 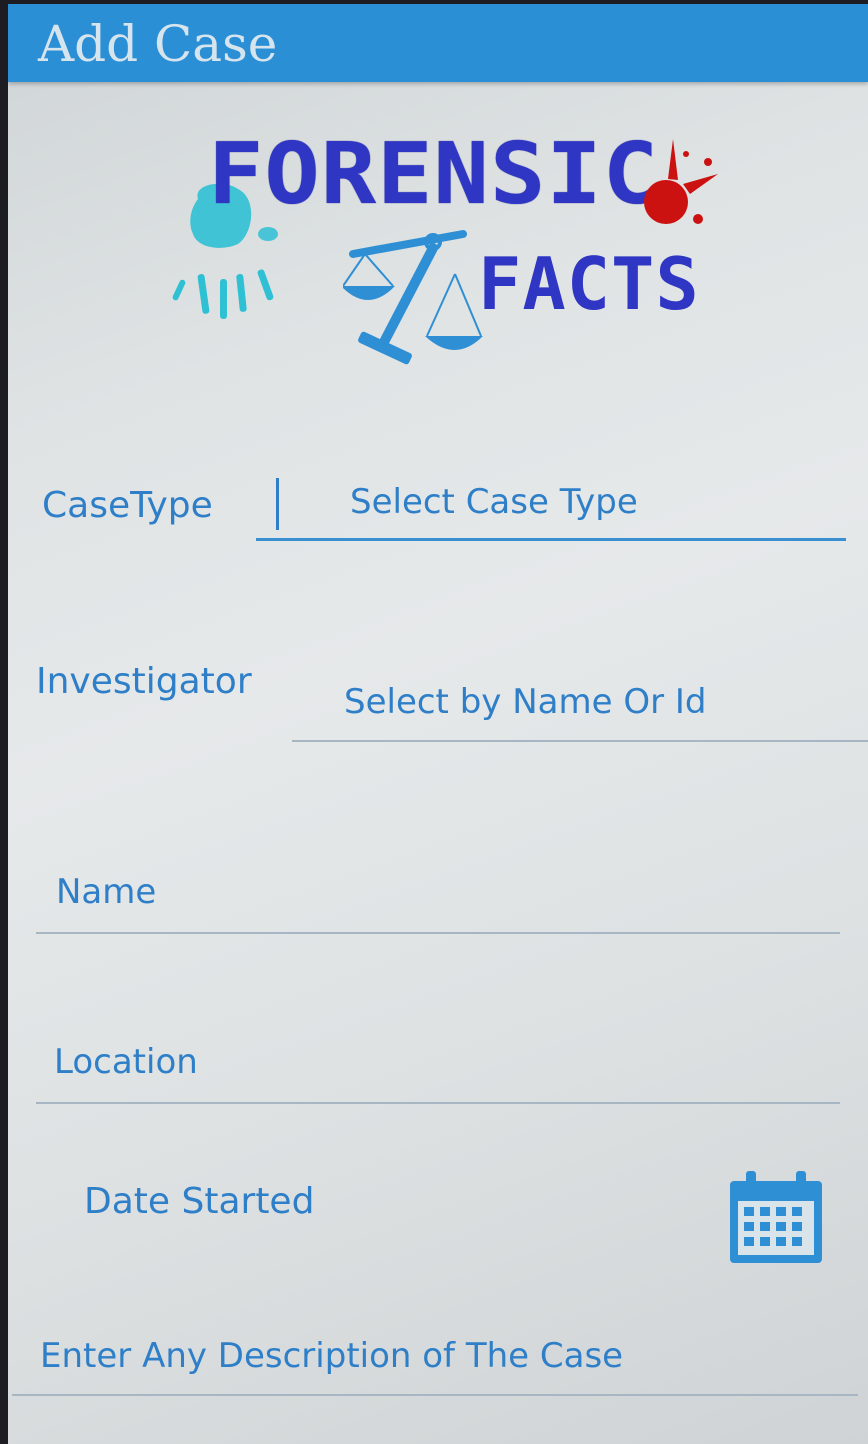 What do you see at coordinates (413, 297) in the screenshot?
I see `scales-of-justice-icon` at bounding box center [413, 297].